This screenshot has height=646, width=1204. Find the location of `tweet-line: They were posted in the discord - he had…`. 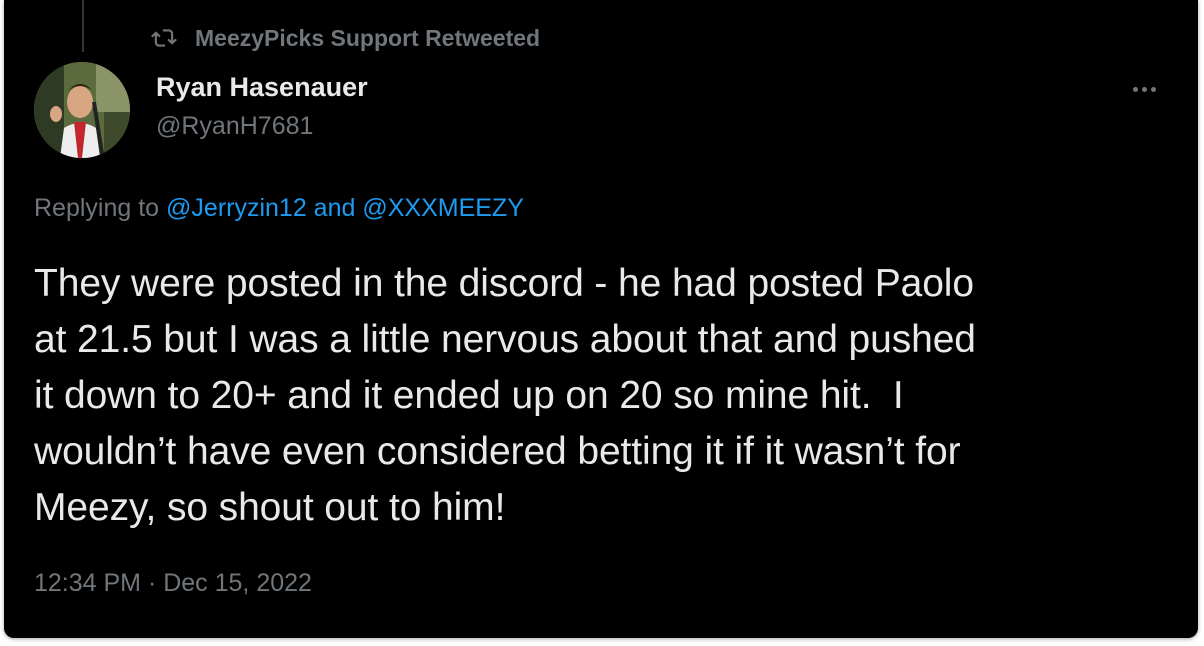

tweet-line: They were posted in the discord - he had… is located at coordinates (504, 283).